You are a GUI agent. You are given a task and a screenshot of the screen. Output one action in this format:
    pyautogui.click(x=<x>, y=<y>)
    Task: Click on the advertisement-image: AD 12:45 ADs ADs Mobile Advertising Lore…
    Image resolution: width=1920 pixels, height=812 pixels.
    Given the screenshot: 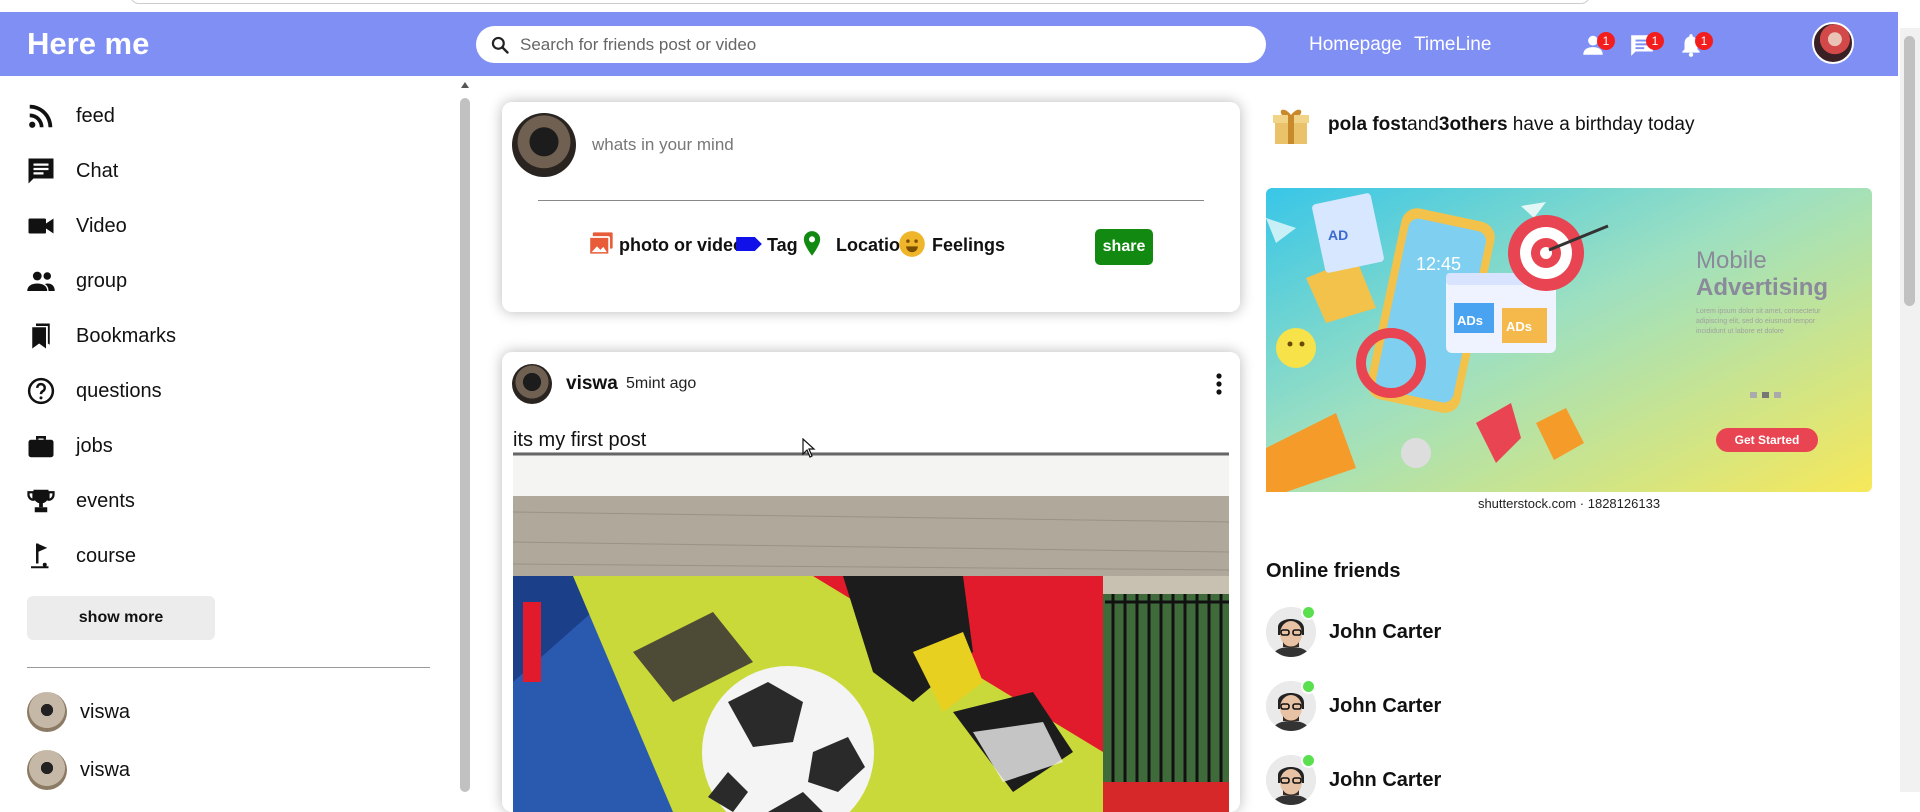 What is the action you would take?
    pyautogui.click(x=1569, y=340)
    